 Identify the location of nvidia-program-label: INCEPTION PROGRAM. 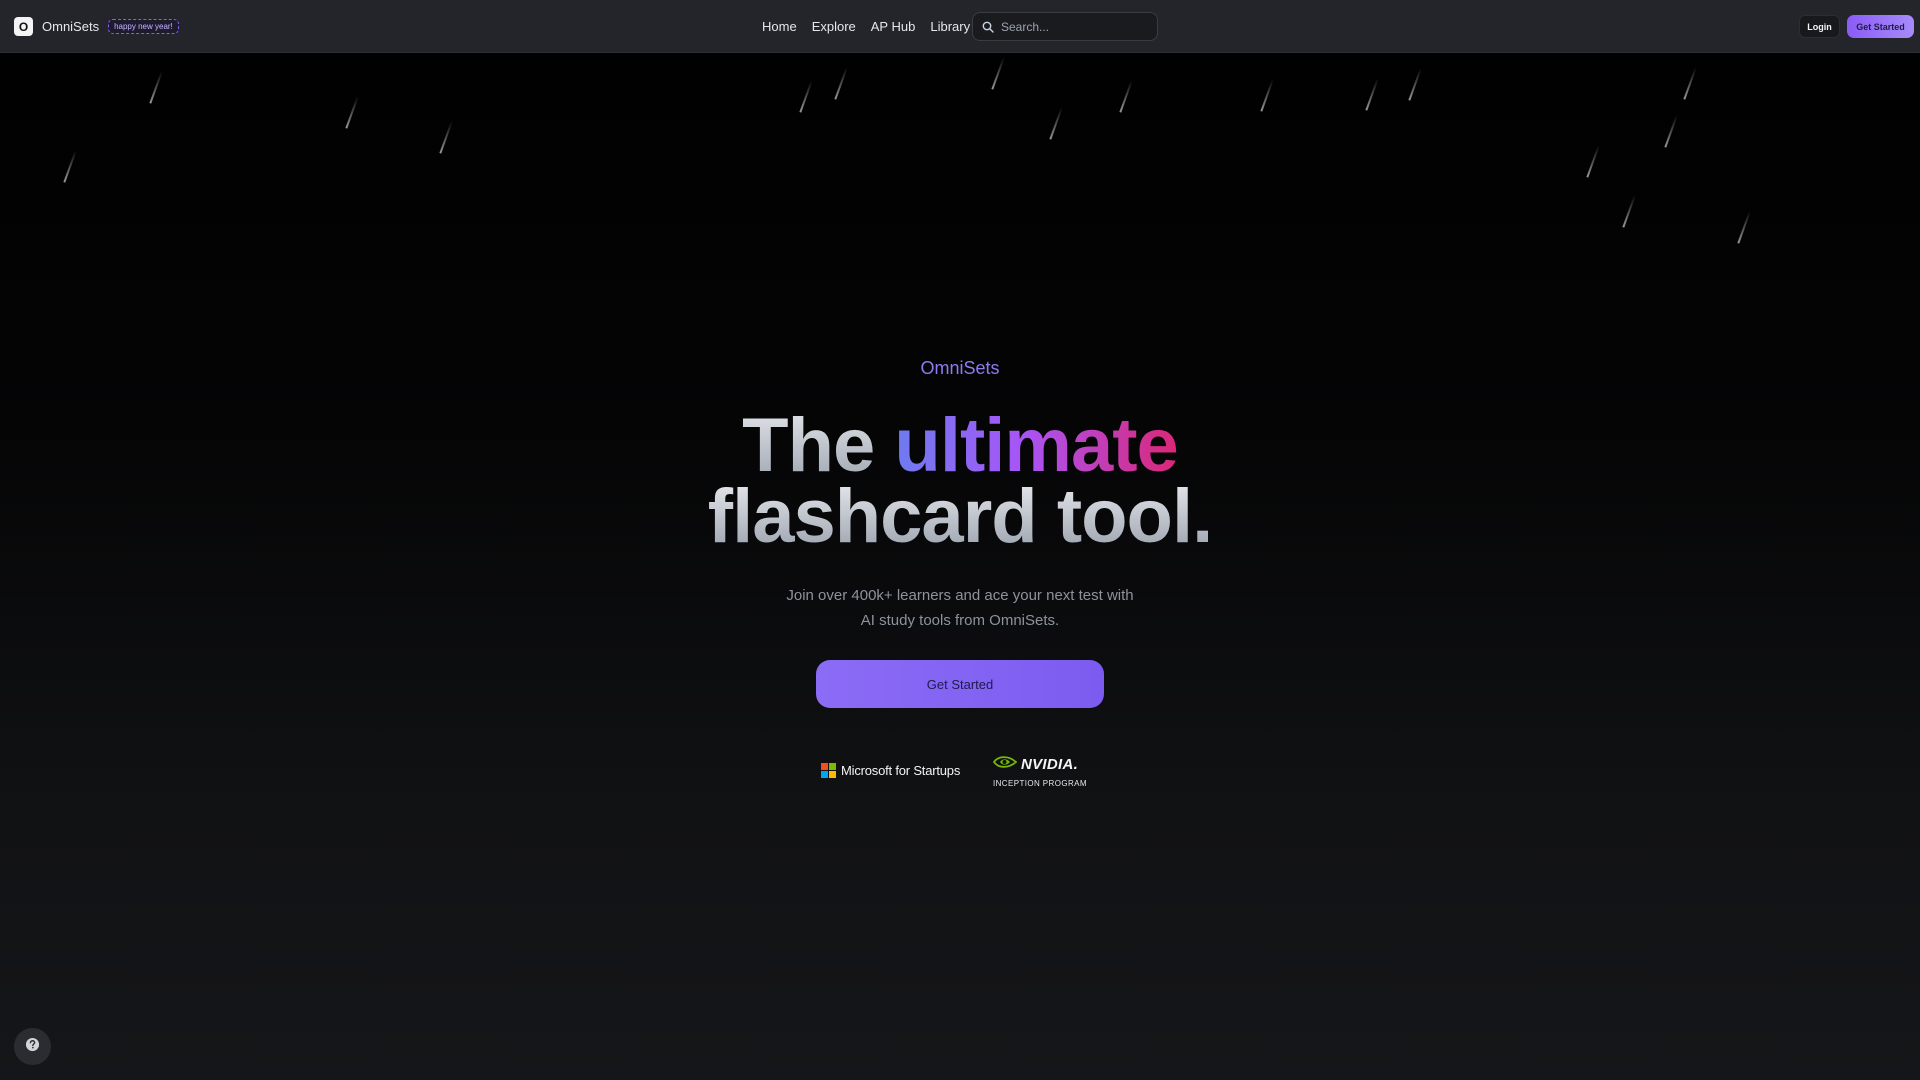
(1040, 783).